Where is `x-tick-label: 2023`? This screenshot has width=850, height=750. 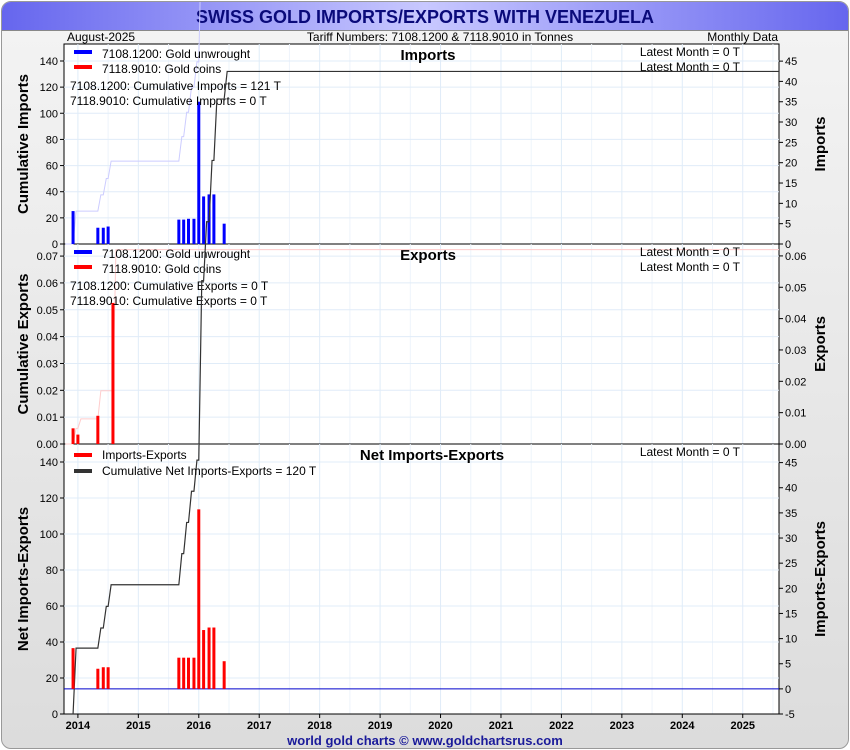
x-tick-label: 2023 is located at coordinates (622, 726).